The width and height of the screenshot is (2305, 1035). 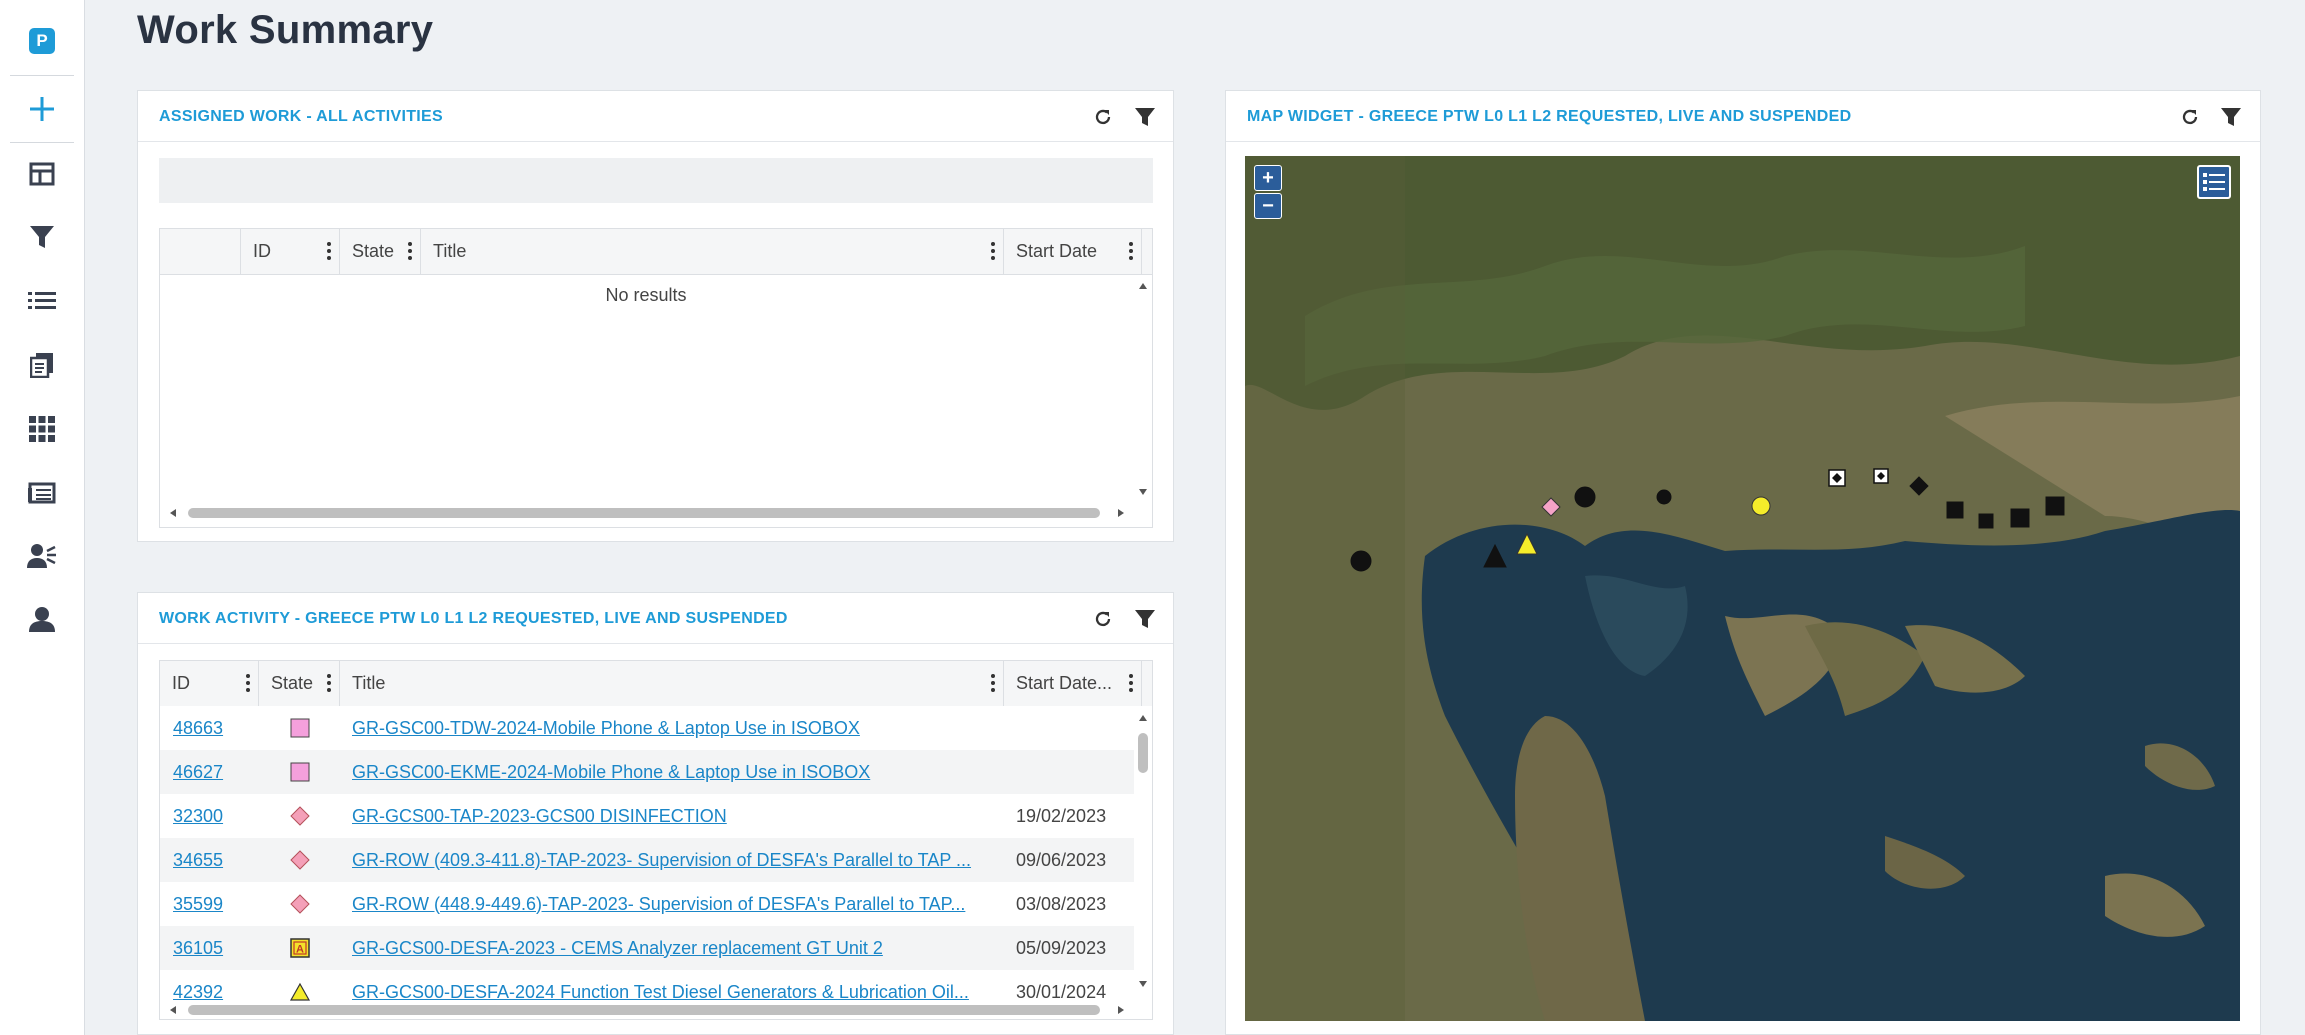 What do you see at coordinates (656, 180) in the screenshot?
I see `grid-toolbar` at bounding box center [656, 180].